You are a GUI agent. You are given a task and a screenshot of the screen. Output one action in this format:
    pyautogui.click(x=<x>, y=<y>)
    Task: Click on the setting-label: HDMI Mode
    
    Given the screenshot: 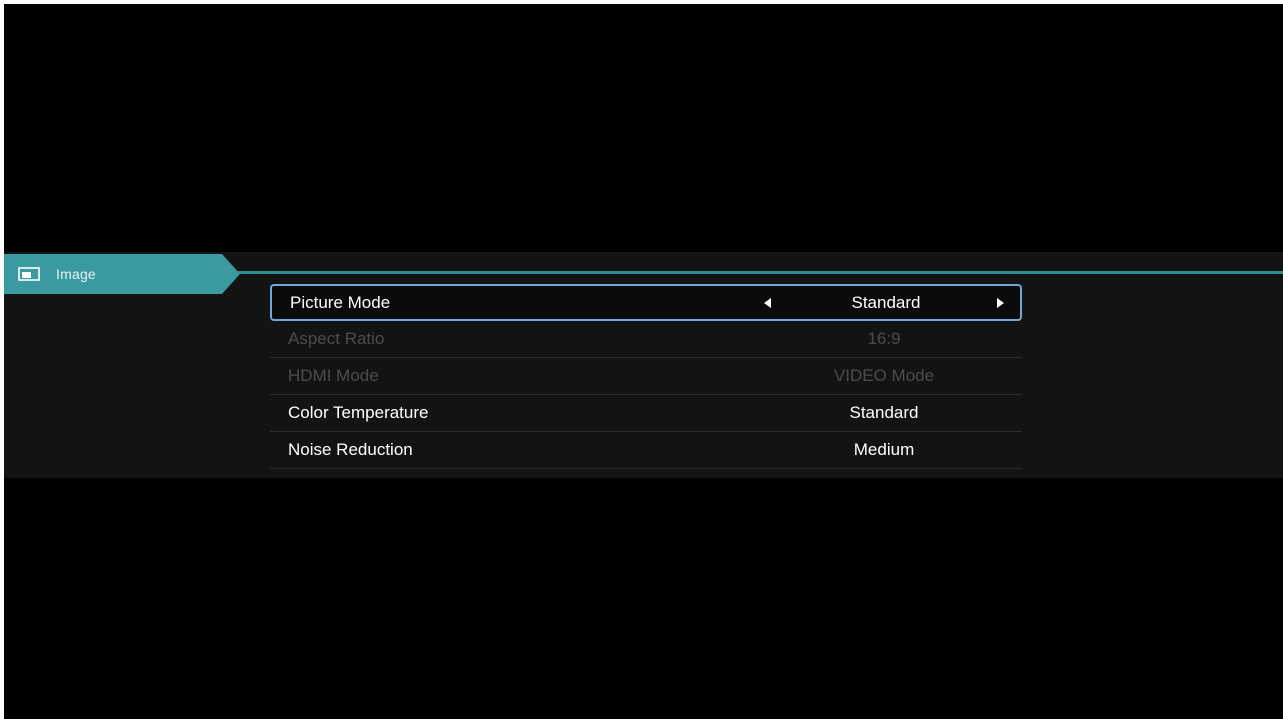 What is the action you would take?
    pyautogui.click(x=333, y=375)
    